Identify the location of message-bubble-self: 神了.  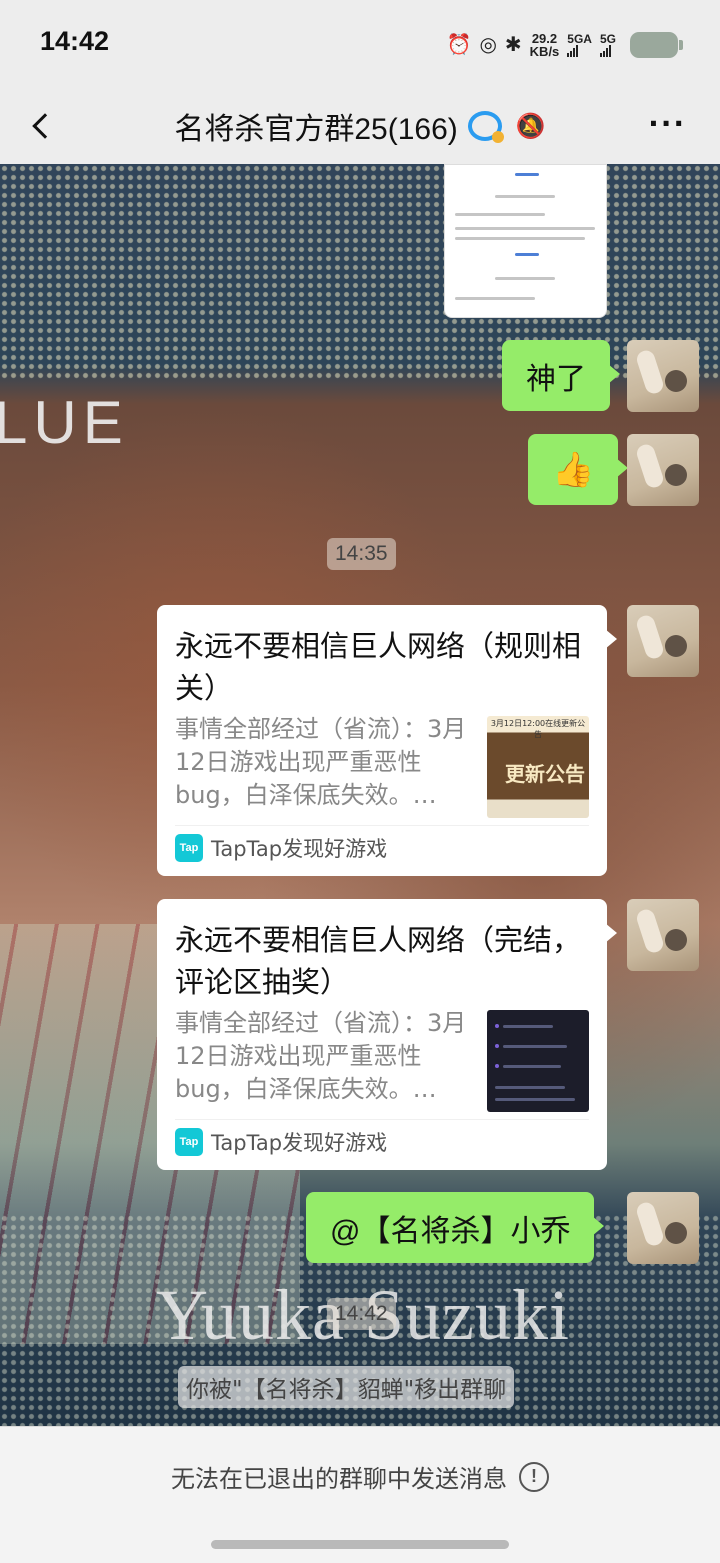
(561, 375).